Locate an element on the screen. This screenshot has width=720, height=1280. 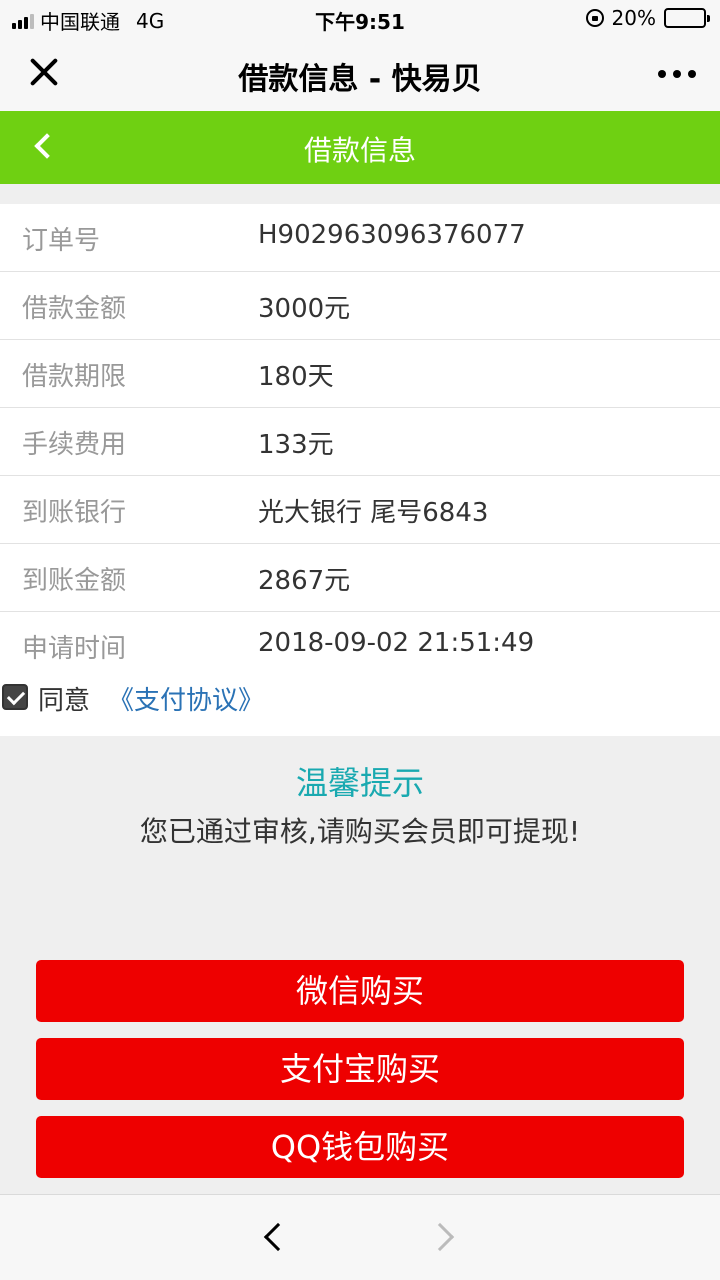
wechat-buy-button: 微信购买 is located at coordinates (360, 991).